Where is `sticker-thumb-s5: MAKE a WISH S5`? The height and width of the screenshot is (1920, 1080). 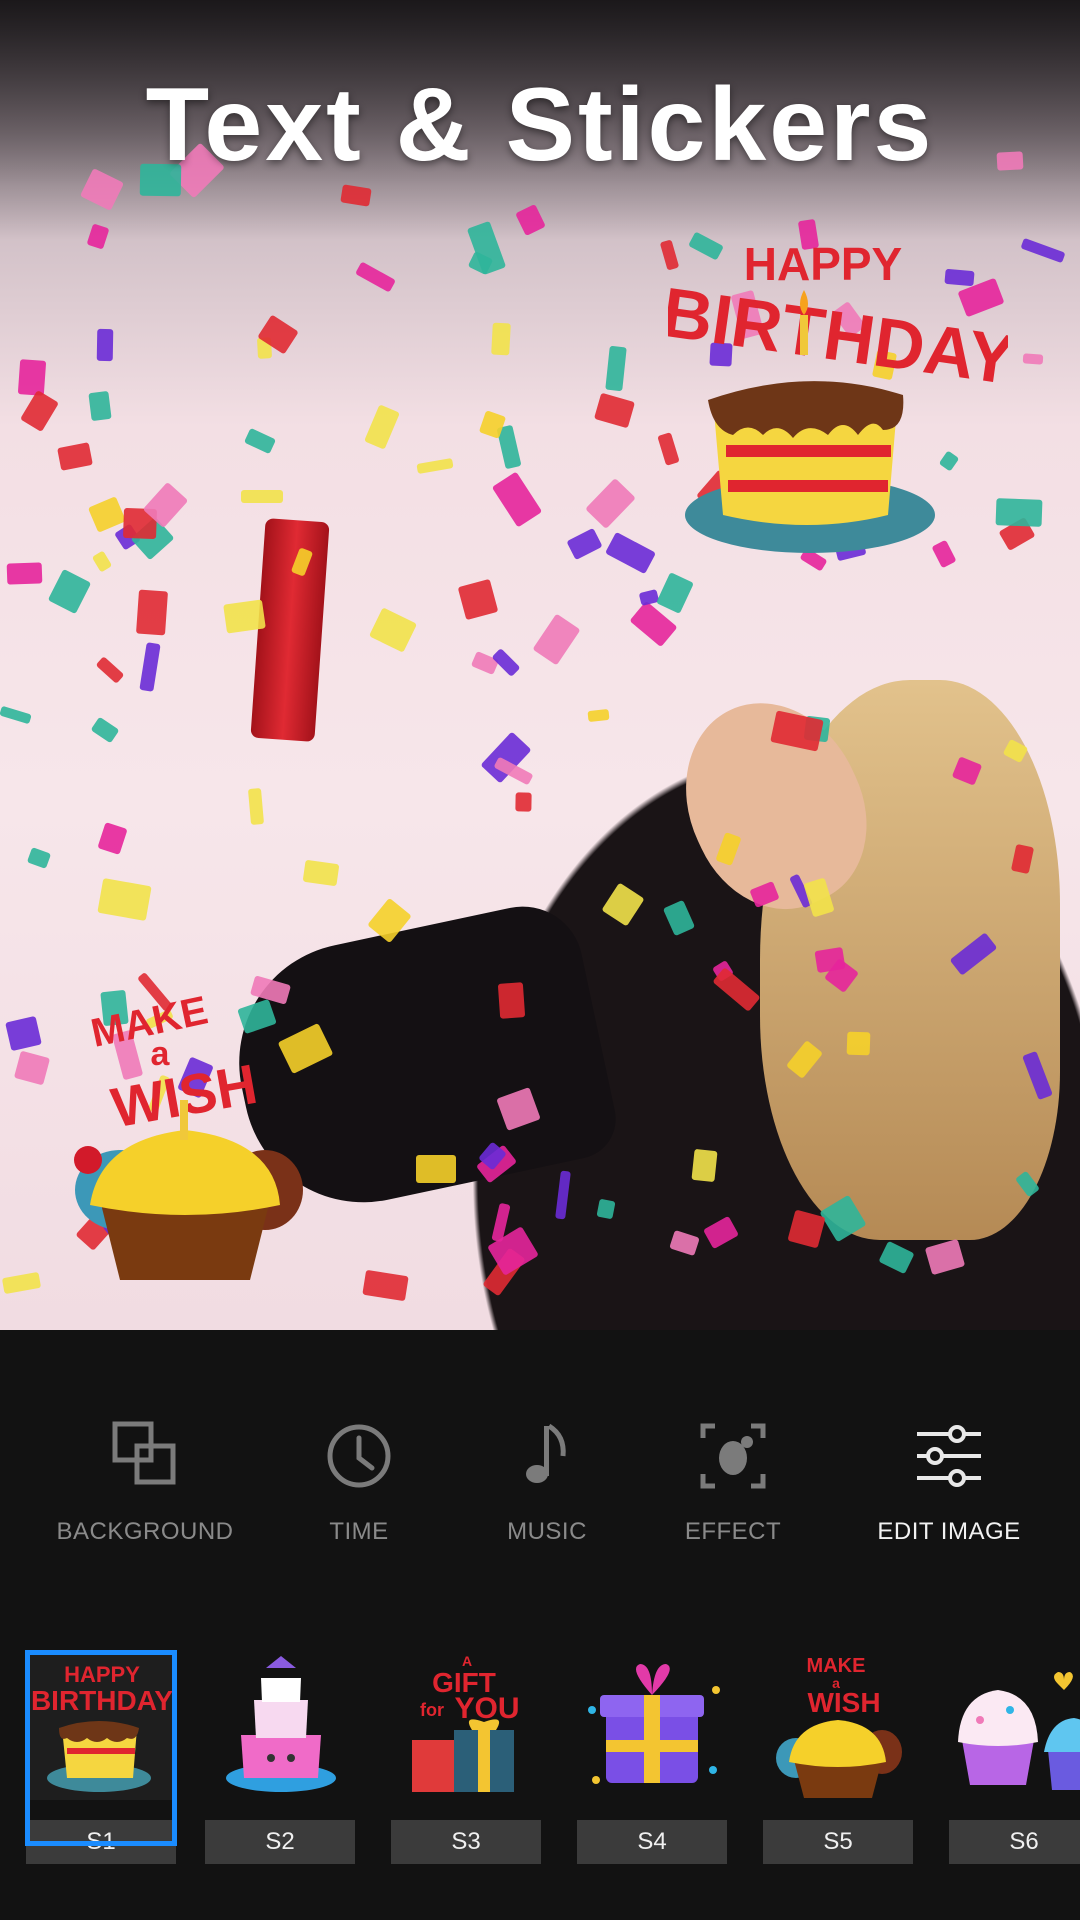
sticker-thumb-s5: MAKE a WISH S5 is located at coordinates (839, 1757).